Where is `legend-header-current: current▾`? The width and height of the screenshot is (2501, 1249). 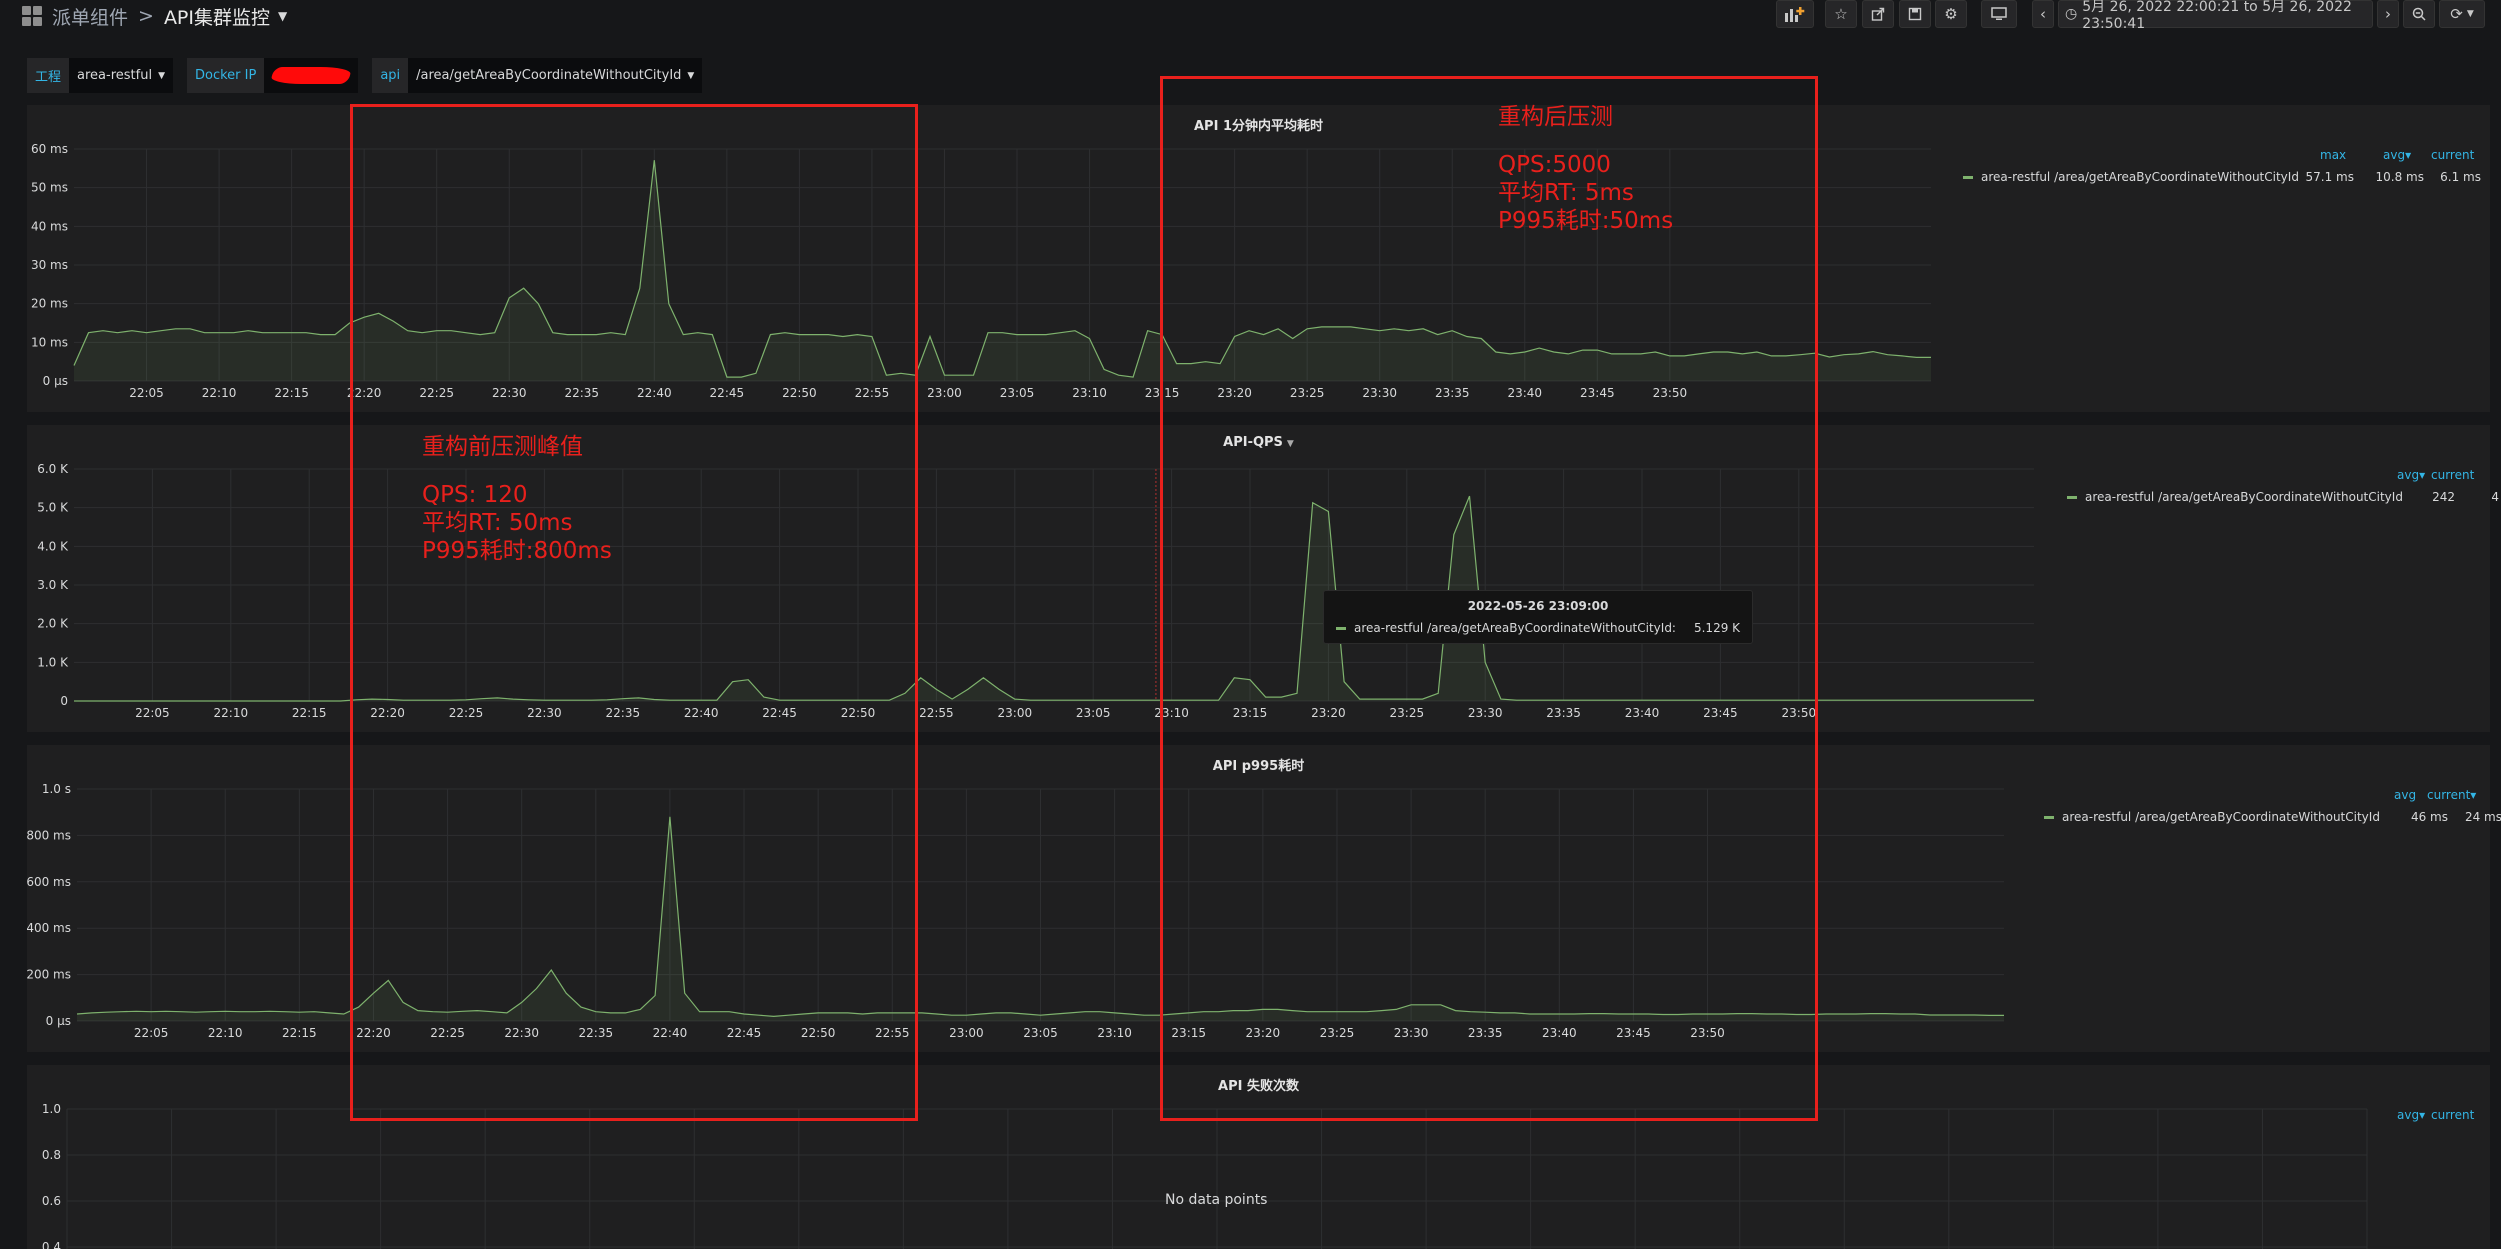 legend-header-current: current▾ is located at coordinates (2451, 795).